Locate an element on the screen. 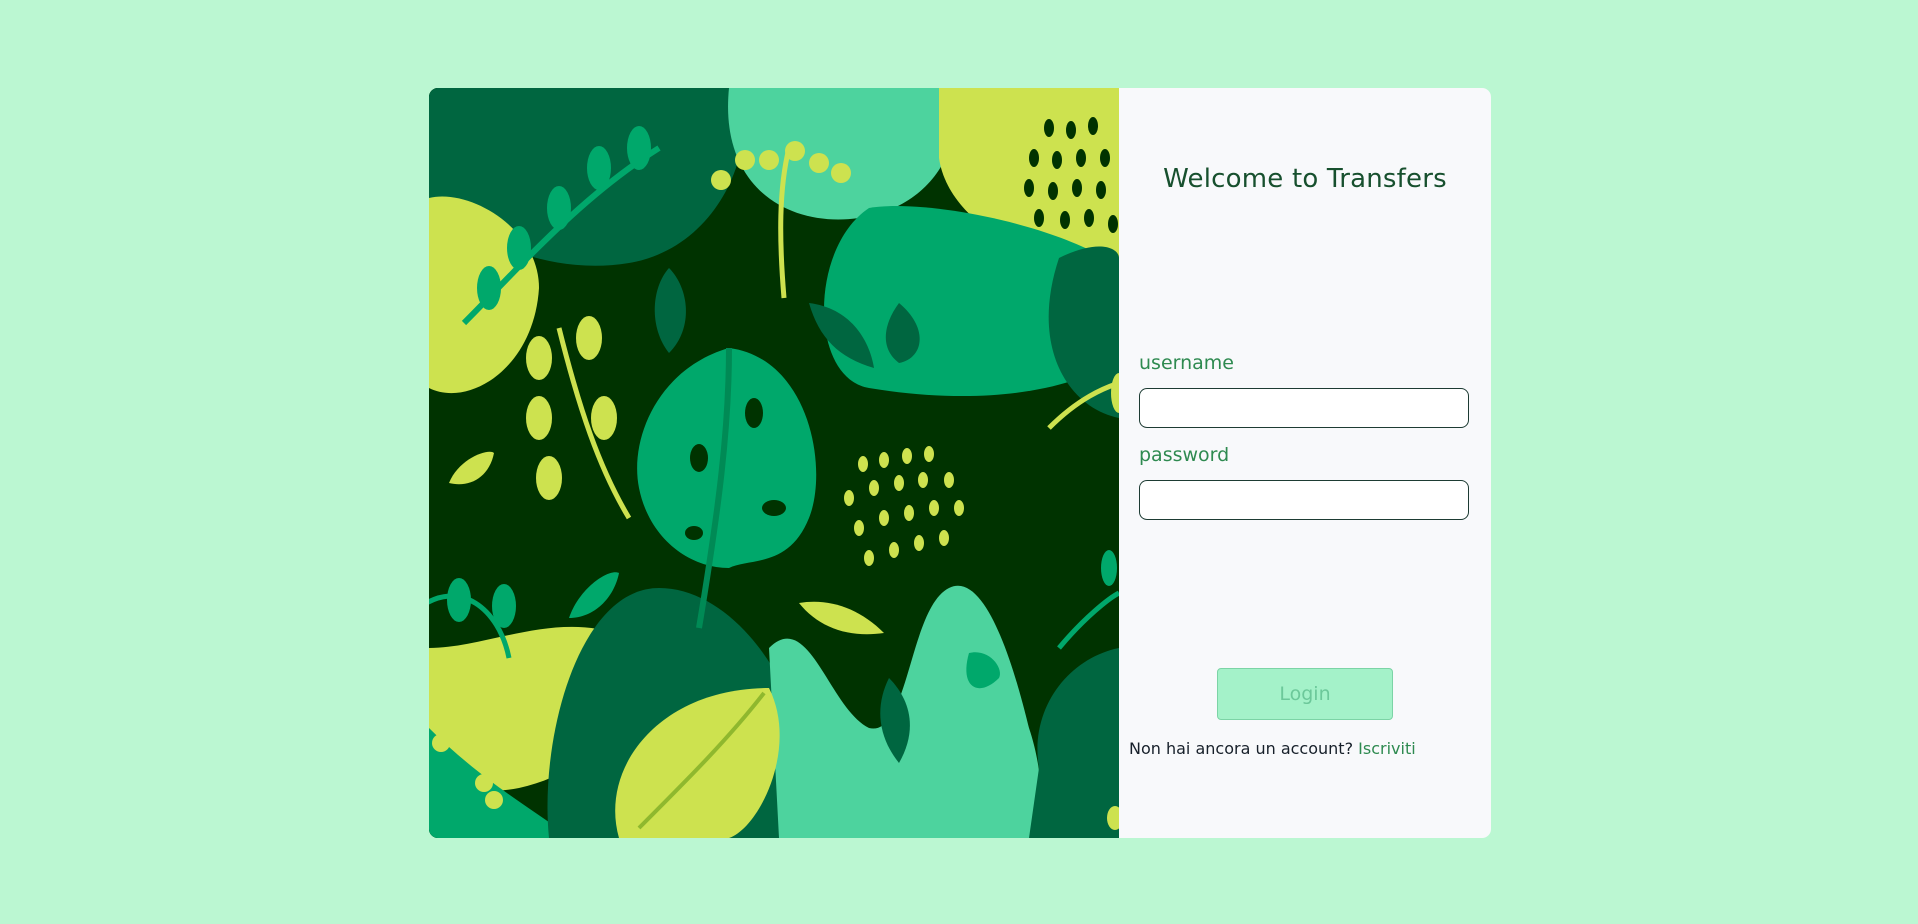 This screenshot has height=924, width=1918. signup-prompt-text: Non hai ancora un account? is located at coordinates (1241, 748).